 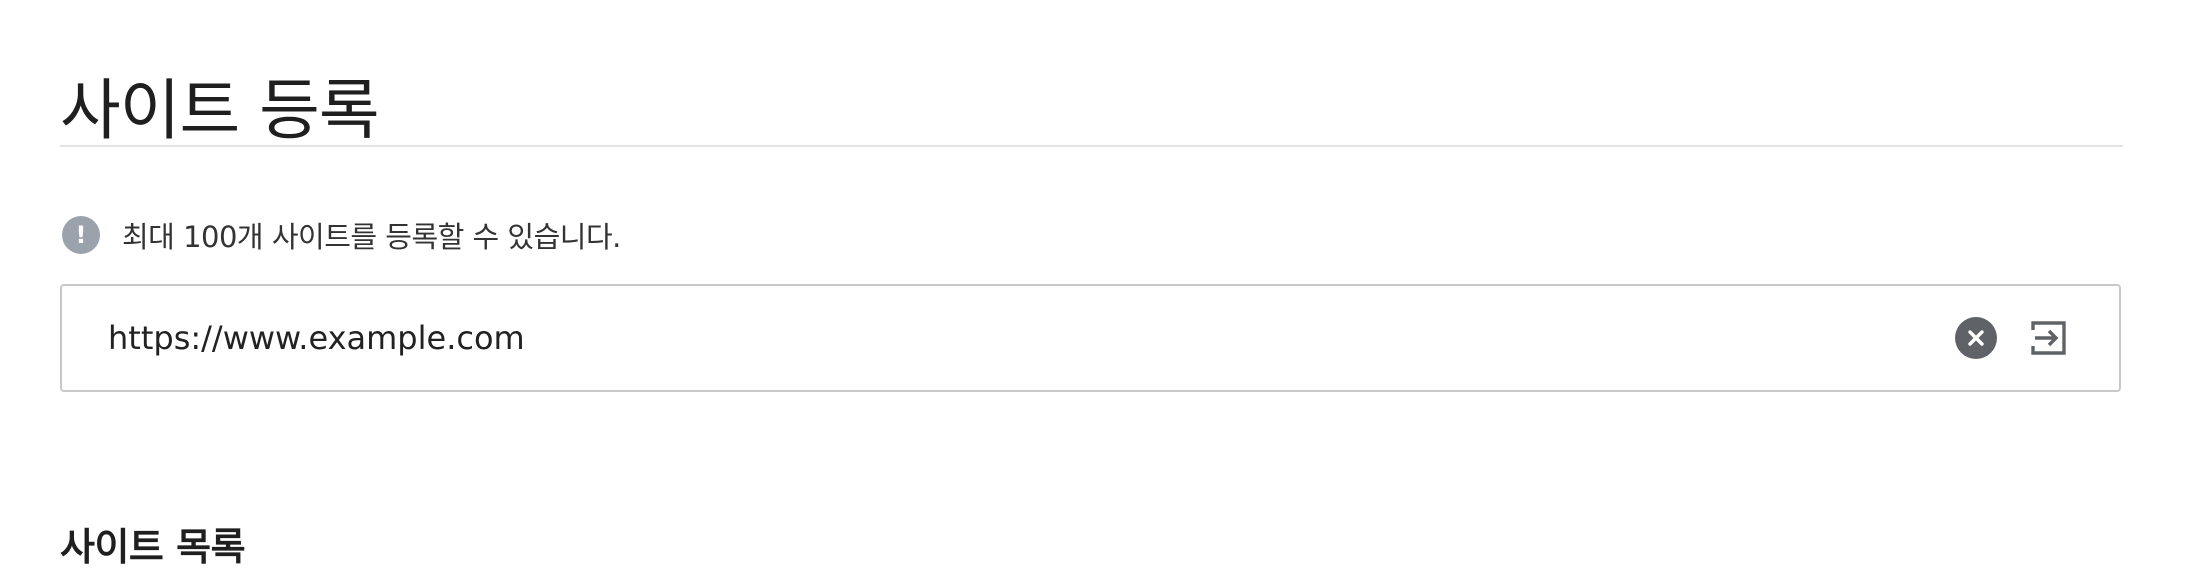 I want to click on page-title: 사이트 등록, so click(x=220, y=111).